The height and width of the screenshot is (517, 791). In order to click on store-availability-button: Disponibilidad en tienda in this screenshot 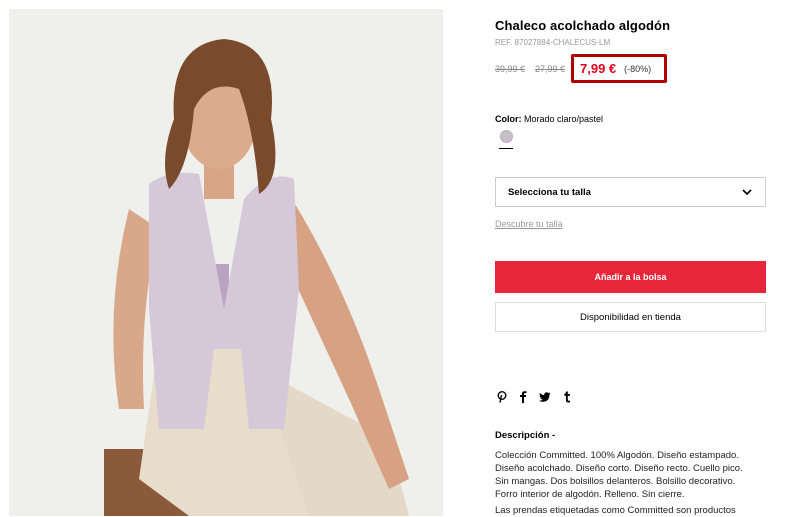, I will do `click(630, 317)`.